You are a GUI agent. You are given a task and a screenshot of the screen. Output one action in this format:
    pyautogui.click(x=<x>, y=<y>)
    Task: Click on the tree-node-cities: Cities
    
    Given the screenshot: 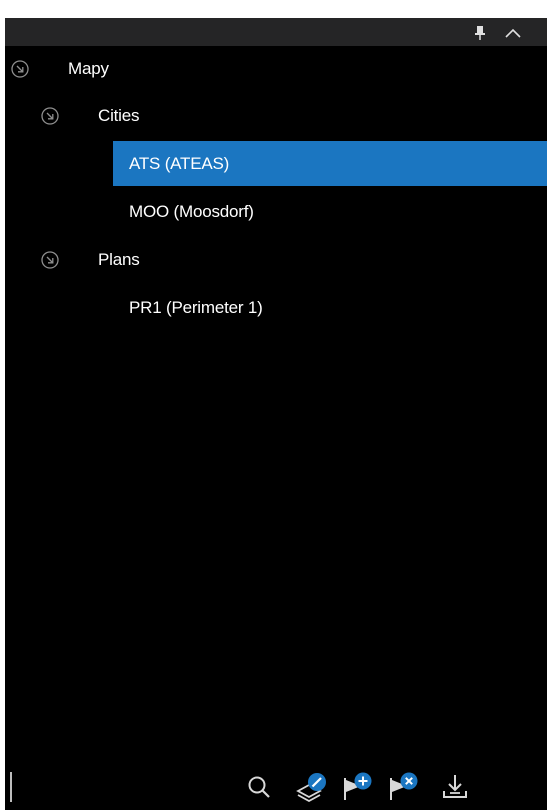 What is the action you would take?
    pyautogui.click(x=276, y=115)
    